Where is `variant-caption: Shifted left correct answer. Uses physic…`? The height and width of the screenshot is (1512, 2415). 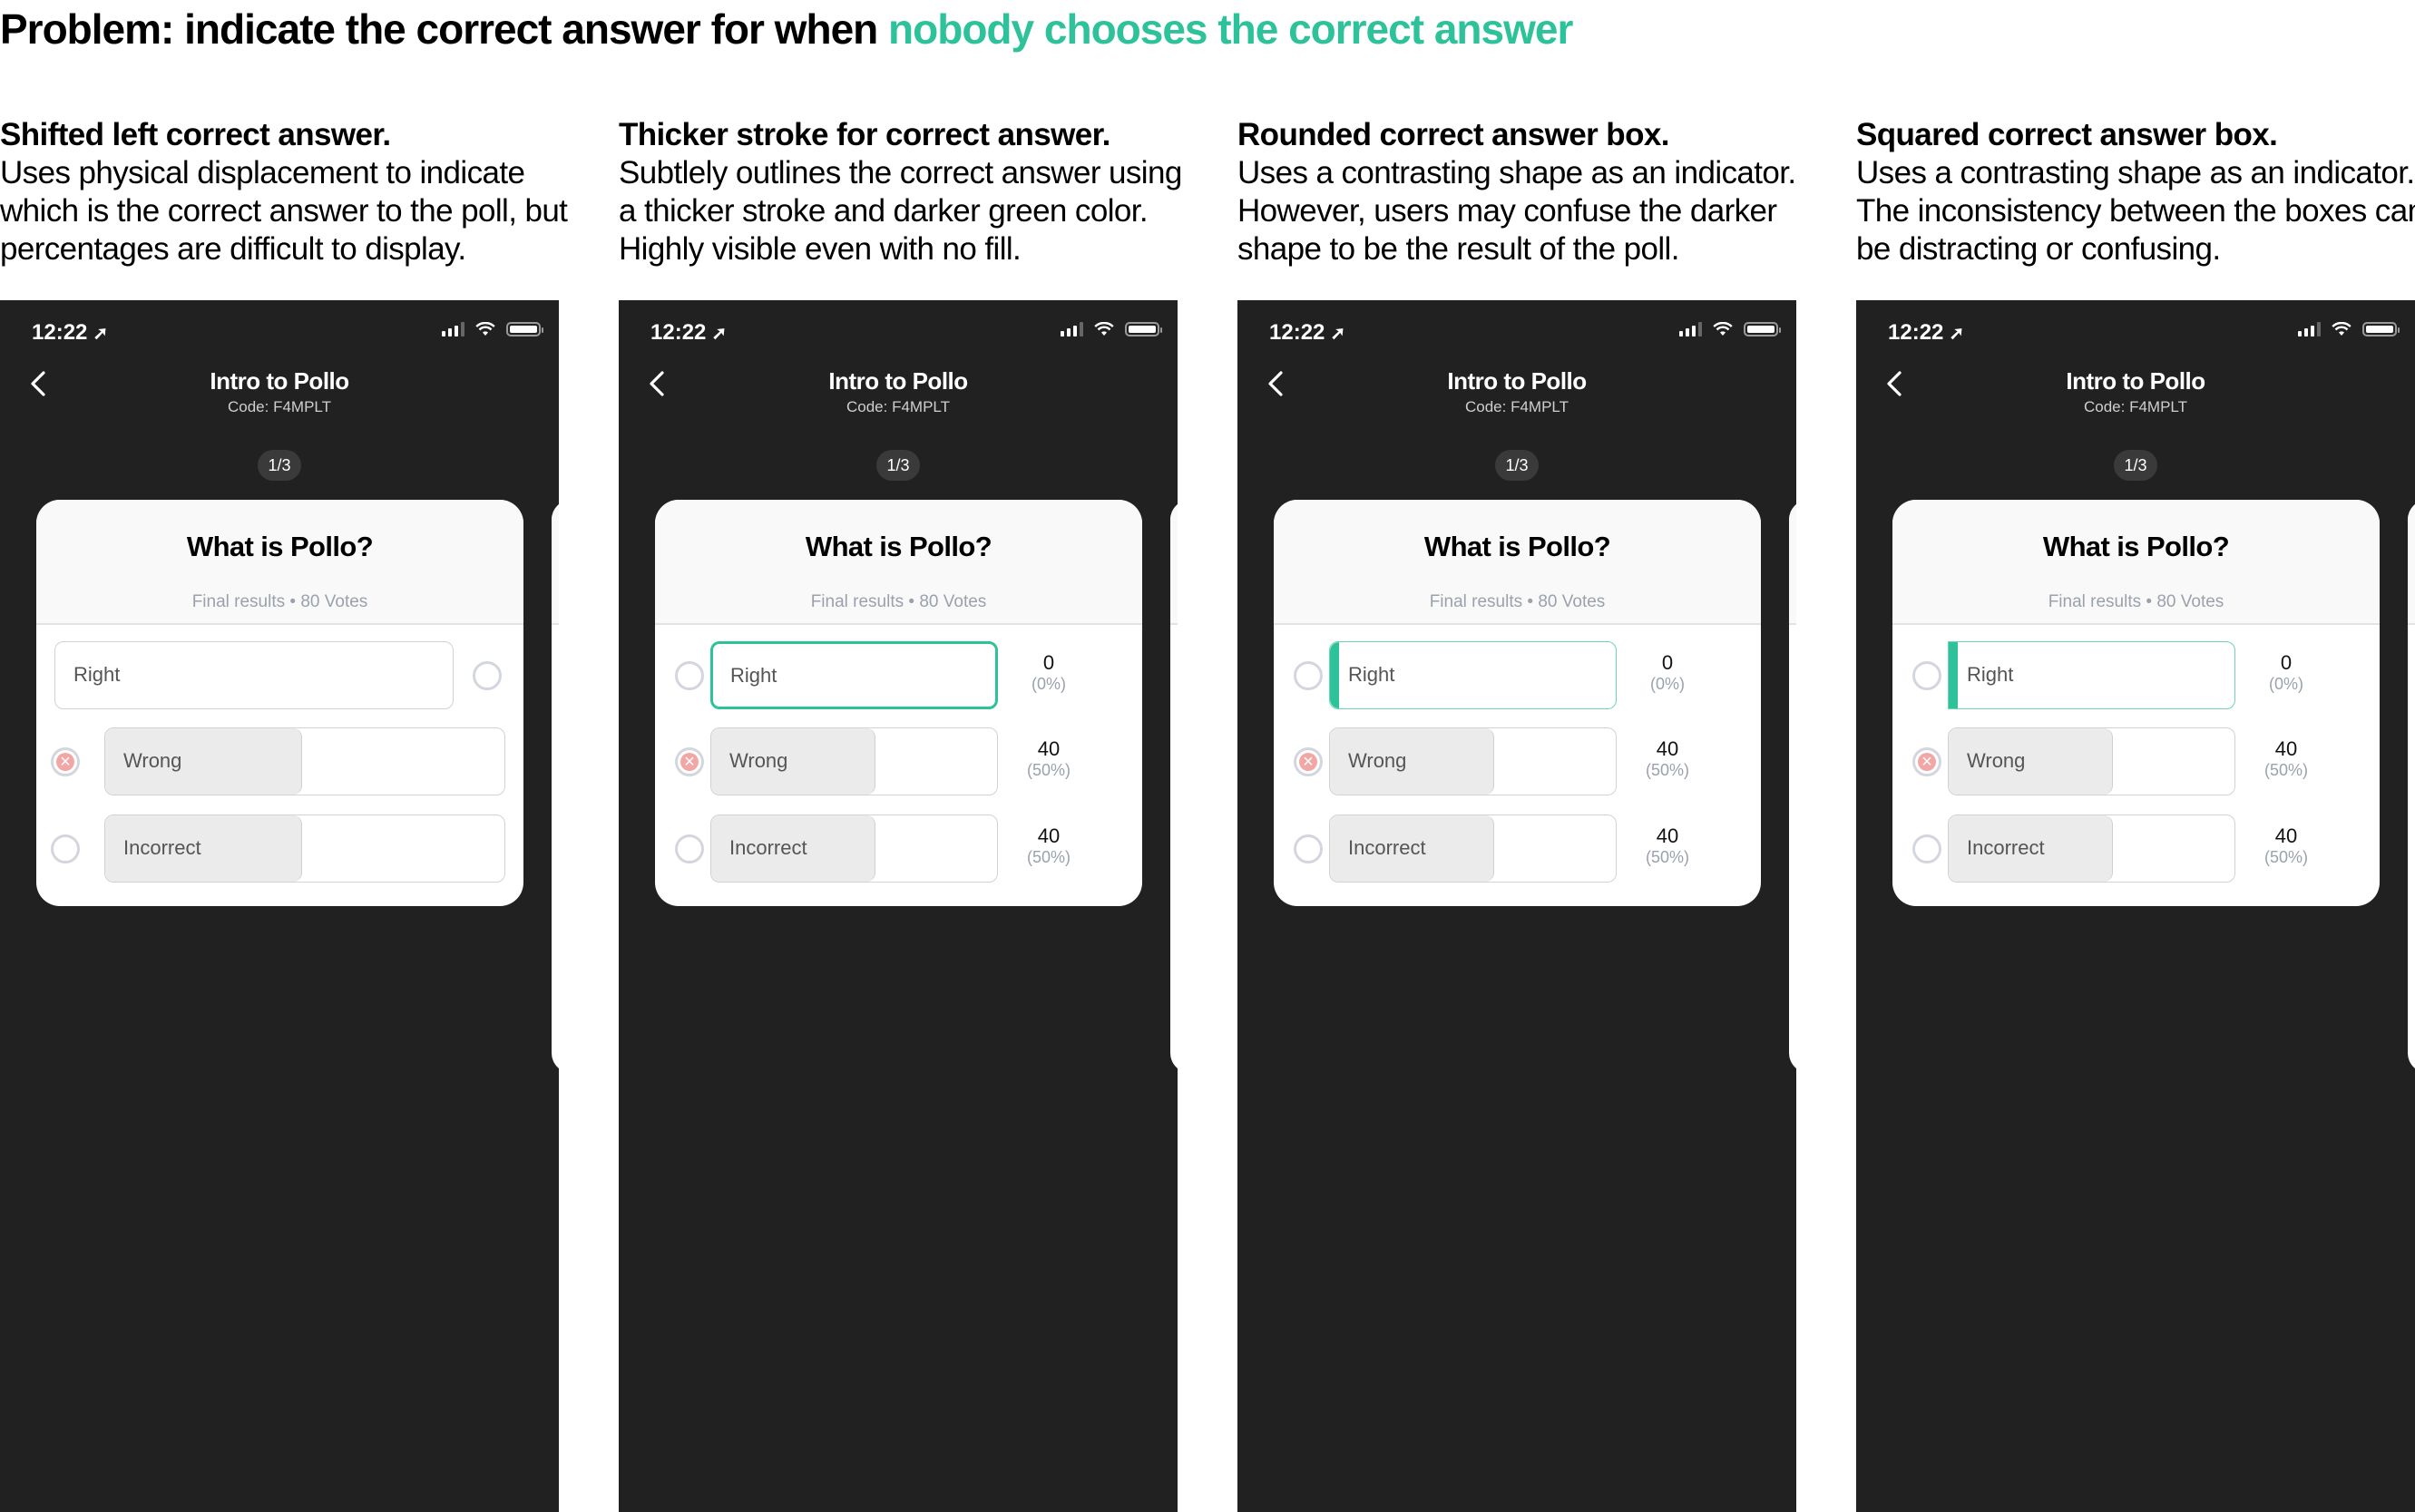
variant-caption: Shifted left correct answer. Uses physic… is located at coordinates (290, 192).